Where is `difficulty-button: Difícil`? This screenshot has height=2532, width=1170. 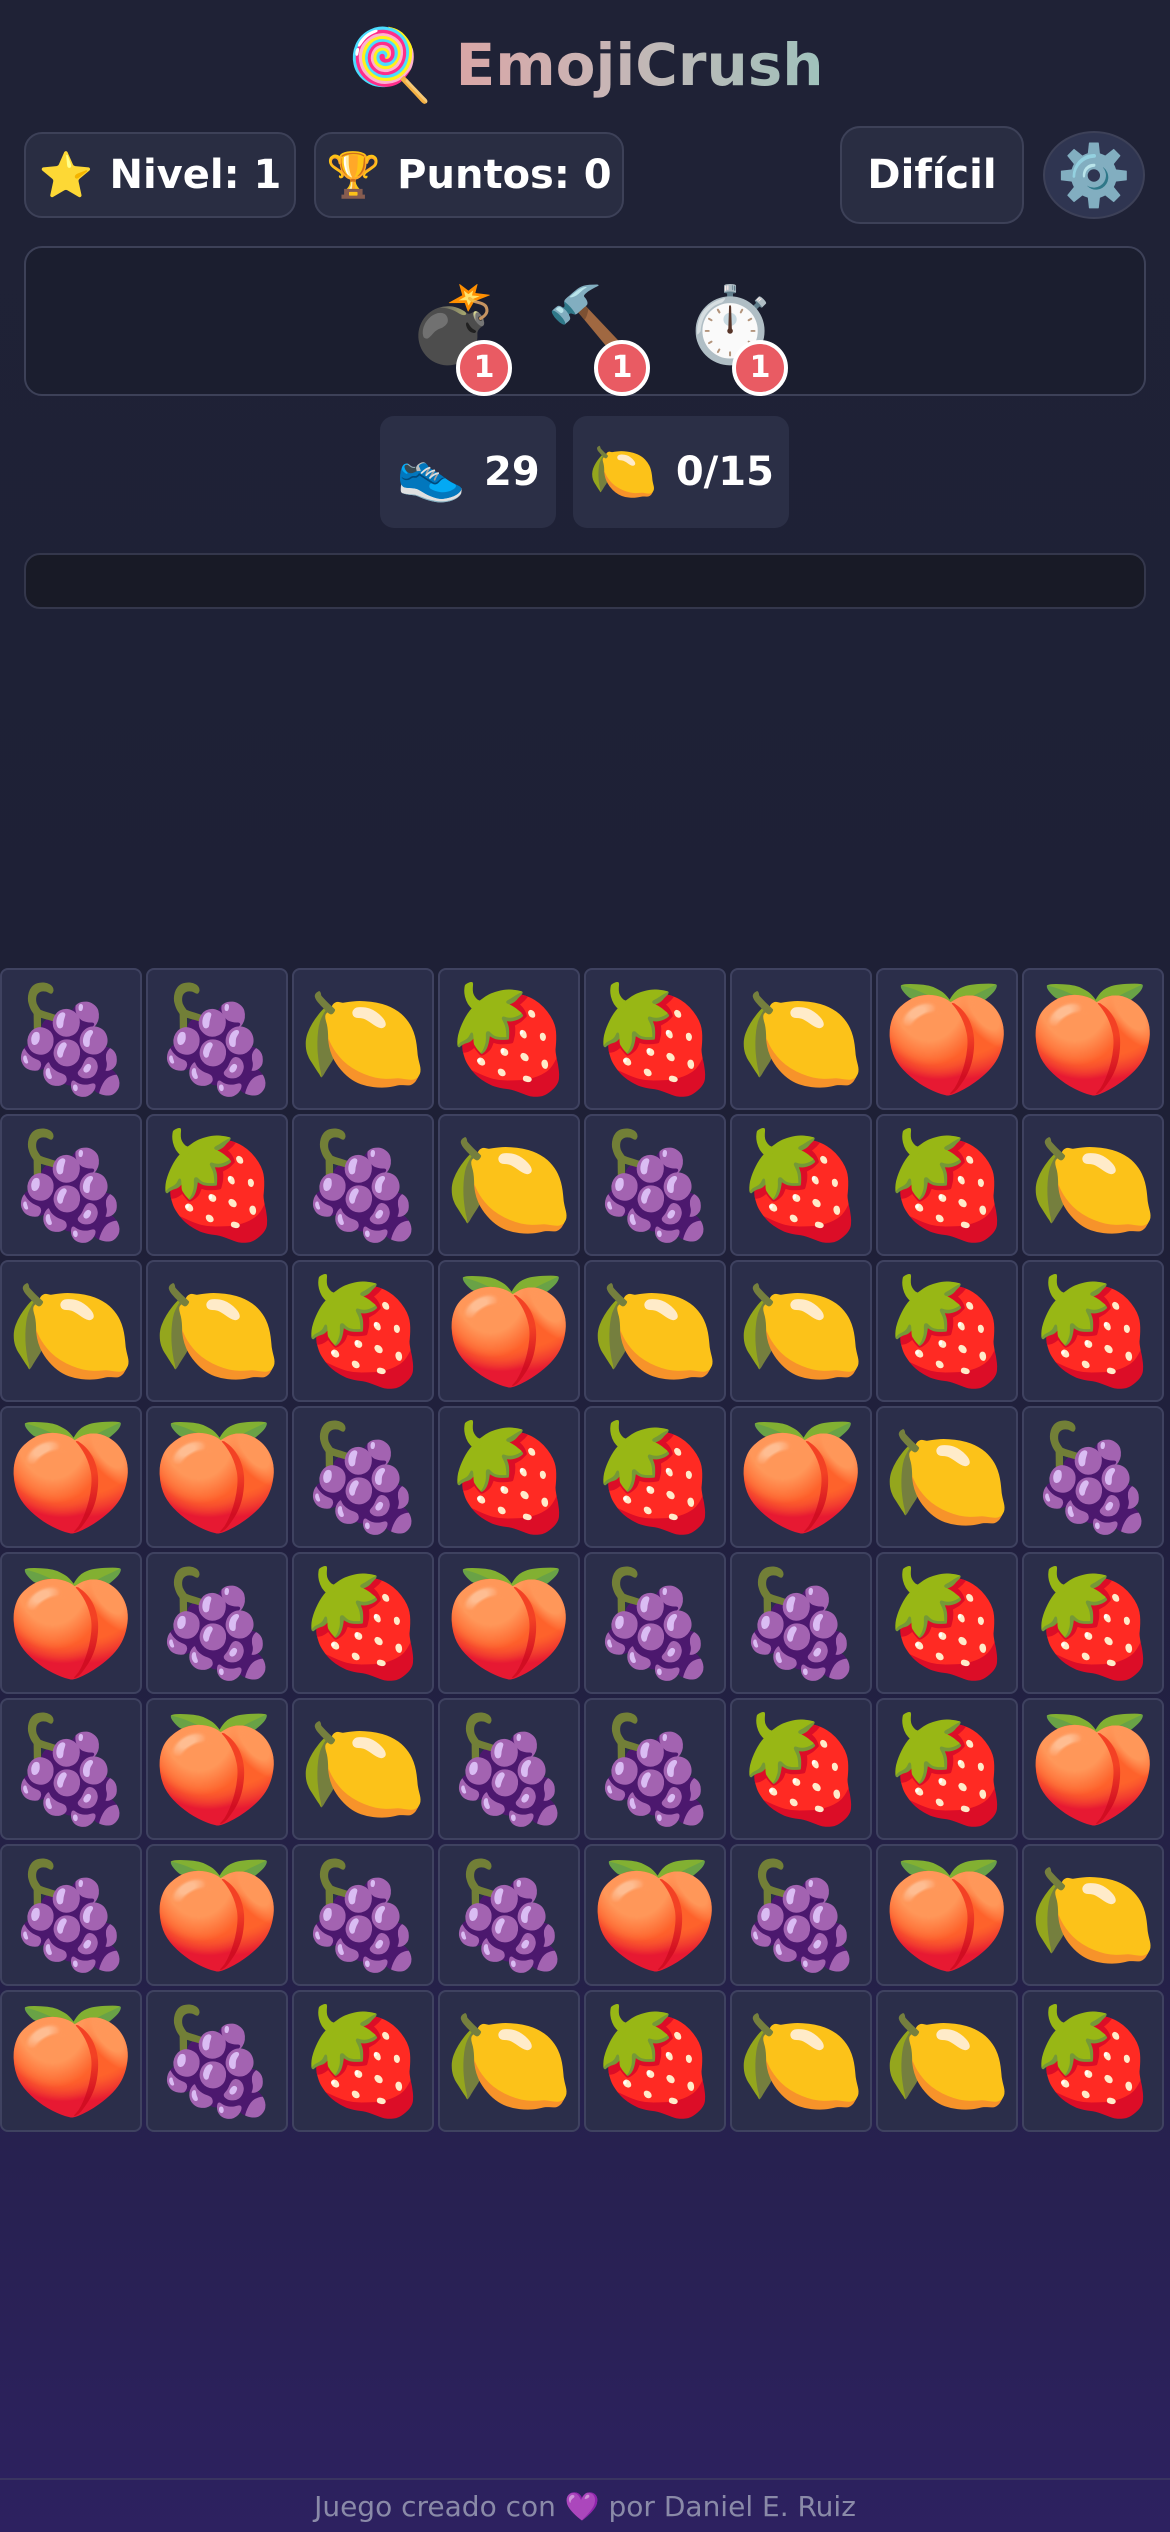 difficulty-button: Difícil is located at coordinates (932, 175).